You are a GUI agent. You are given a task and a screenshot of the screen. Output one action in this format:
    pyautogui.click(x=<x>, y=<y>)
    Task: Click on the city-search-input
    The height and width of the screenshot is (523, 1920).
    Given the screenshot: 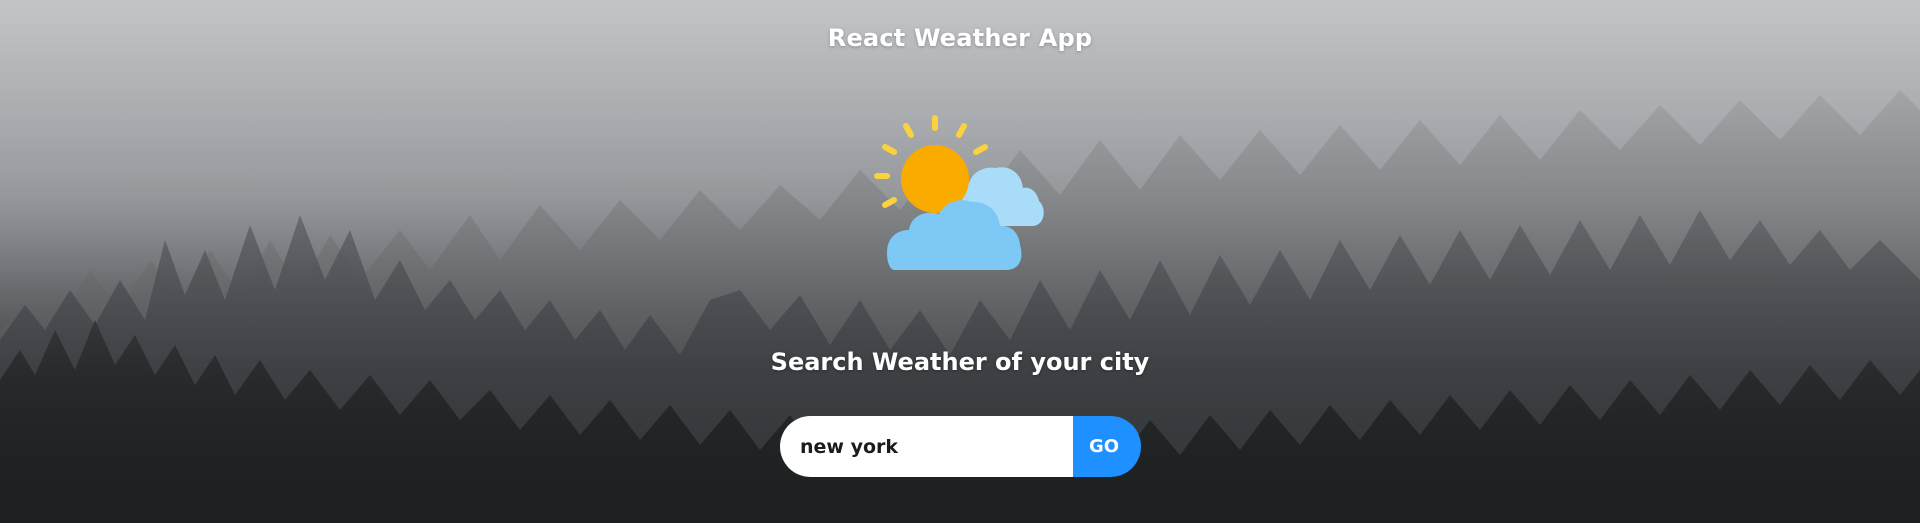 What is the action you would take?
    pyautogui.click(x=926, y=446)
    